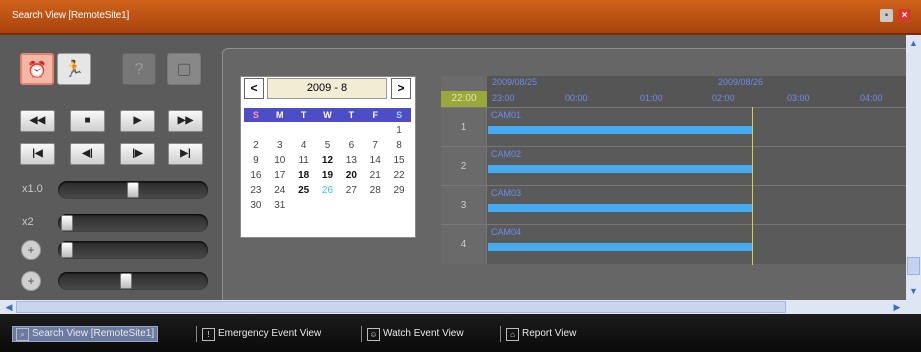  Describe the element at coordinates (280, 176) in the screenshot. I see `calendar-day: 17` at that location.